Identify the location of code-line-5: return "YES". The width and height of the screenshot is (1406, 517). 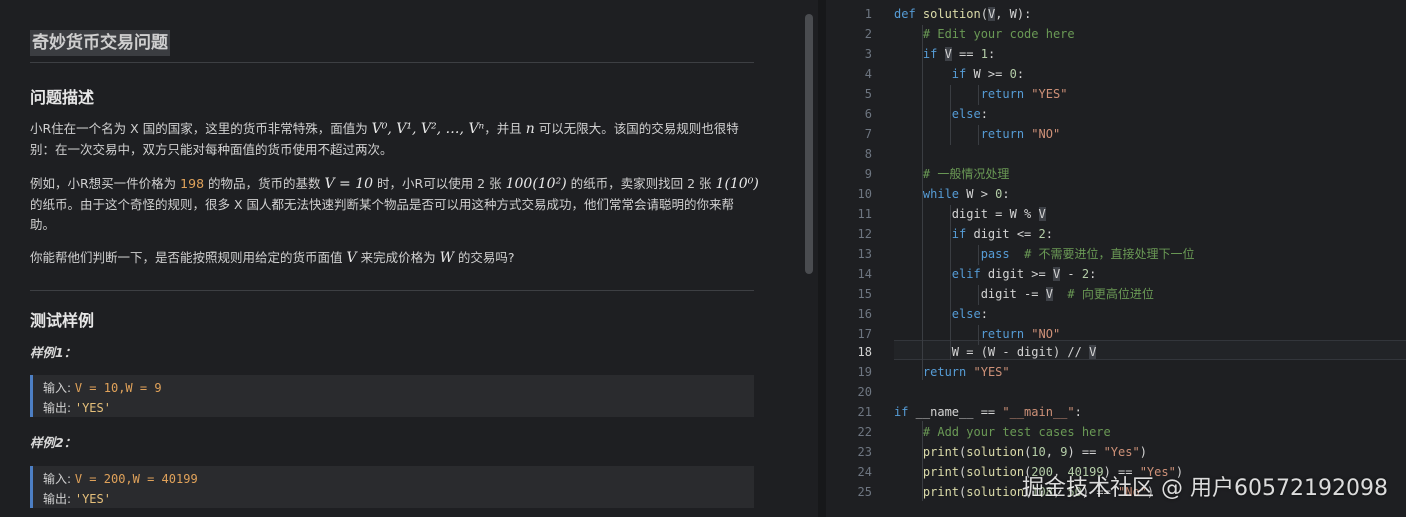
(981, 94).